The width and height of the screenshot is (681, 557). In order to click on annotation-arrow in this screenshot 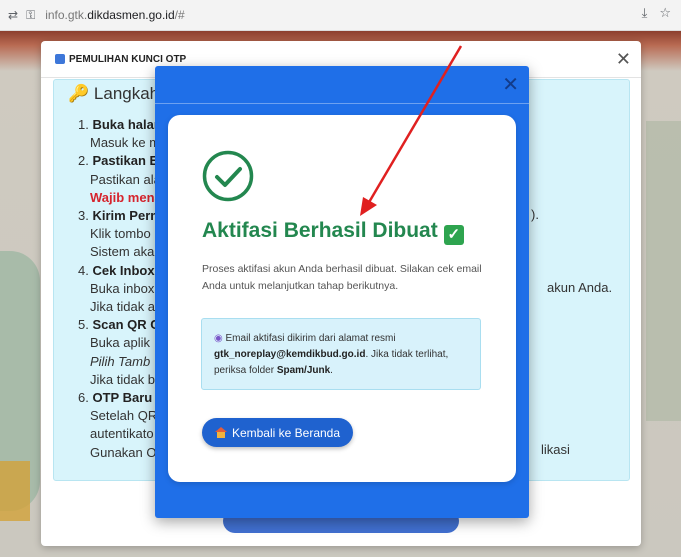, I will do `click(411, 130)`.